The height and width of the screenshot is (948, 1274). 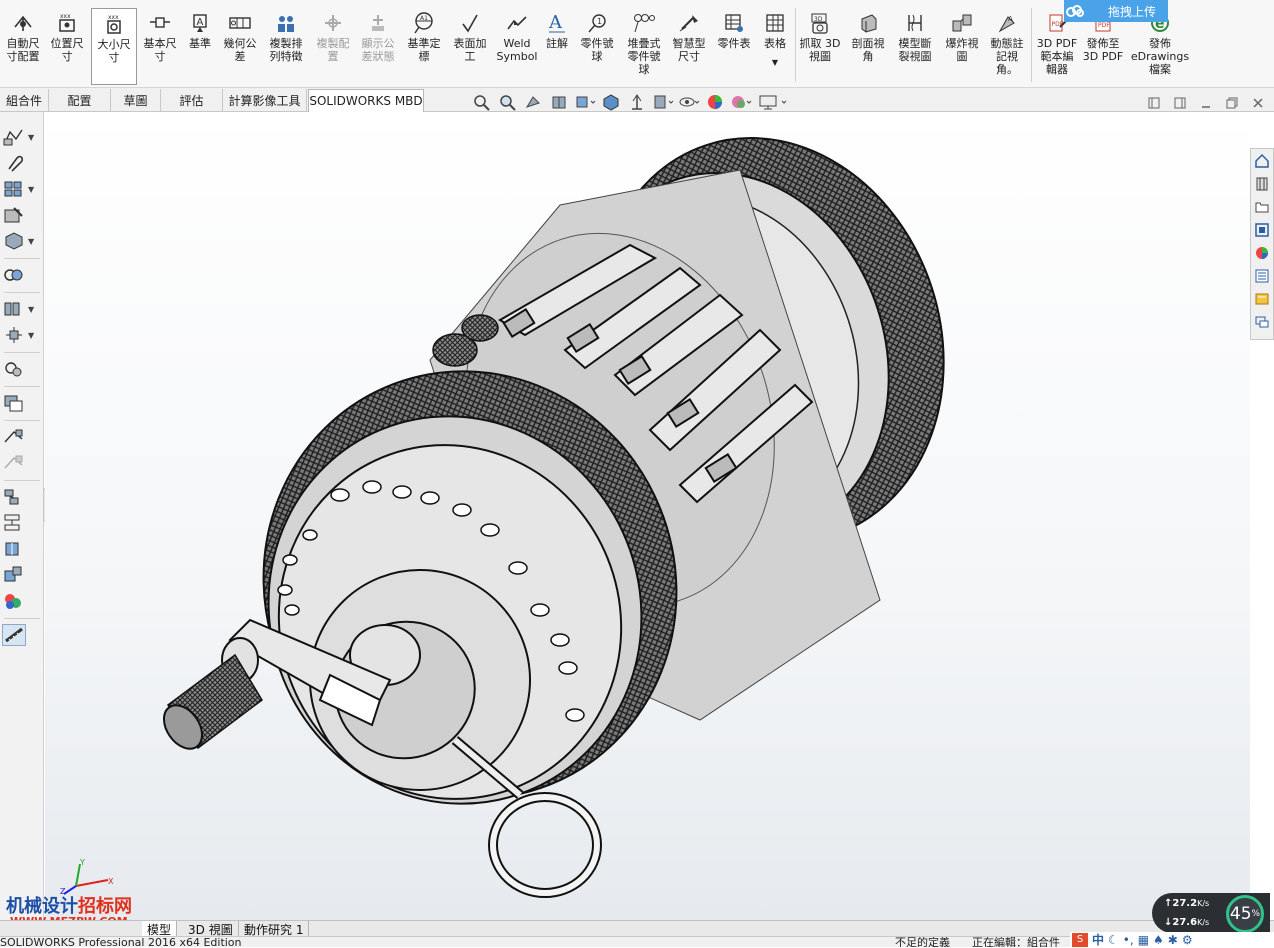 What do you see at coordinates (915, 37) in the screenshot?
I see `broken-view-button: 模型斷 裂視圖` at bounding box center [915, 37].